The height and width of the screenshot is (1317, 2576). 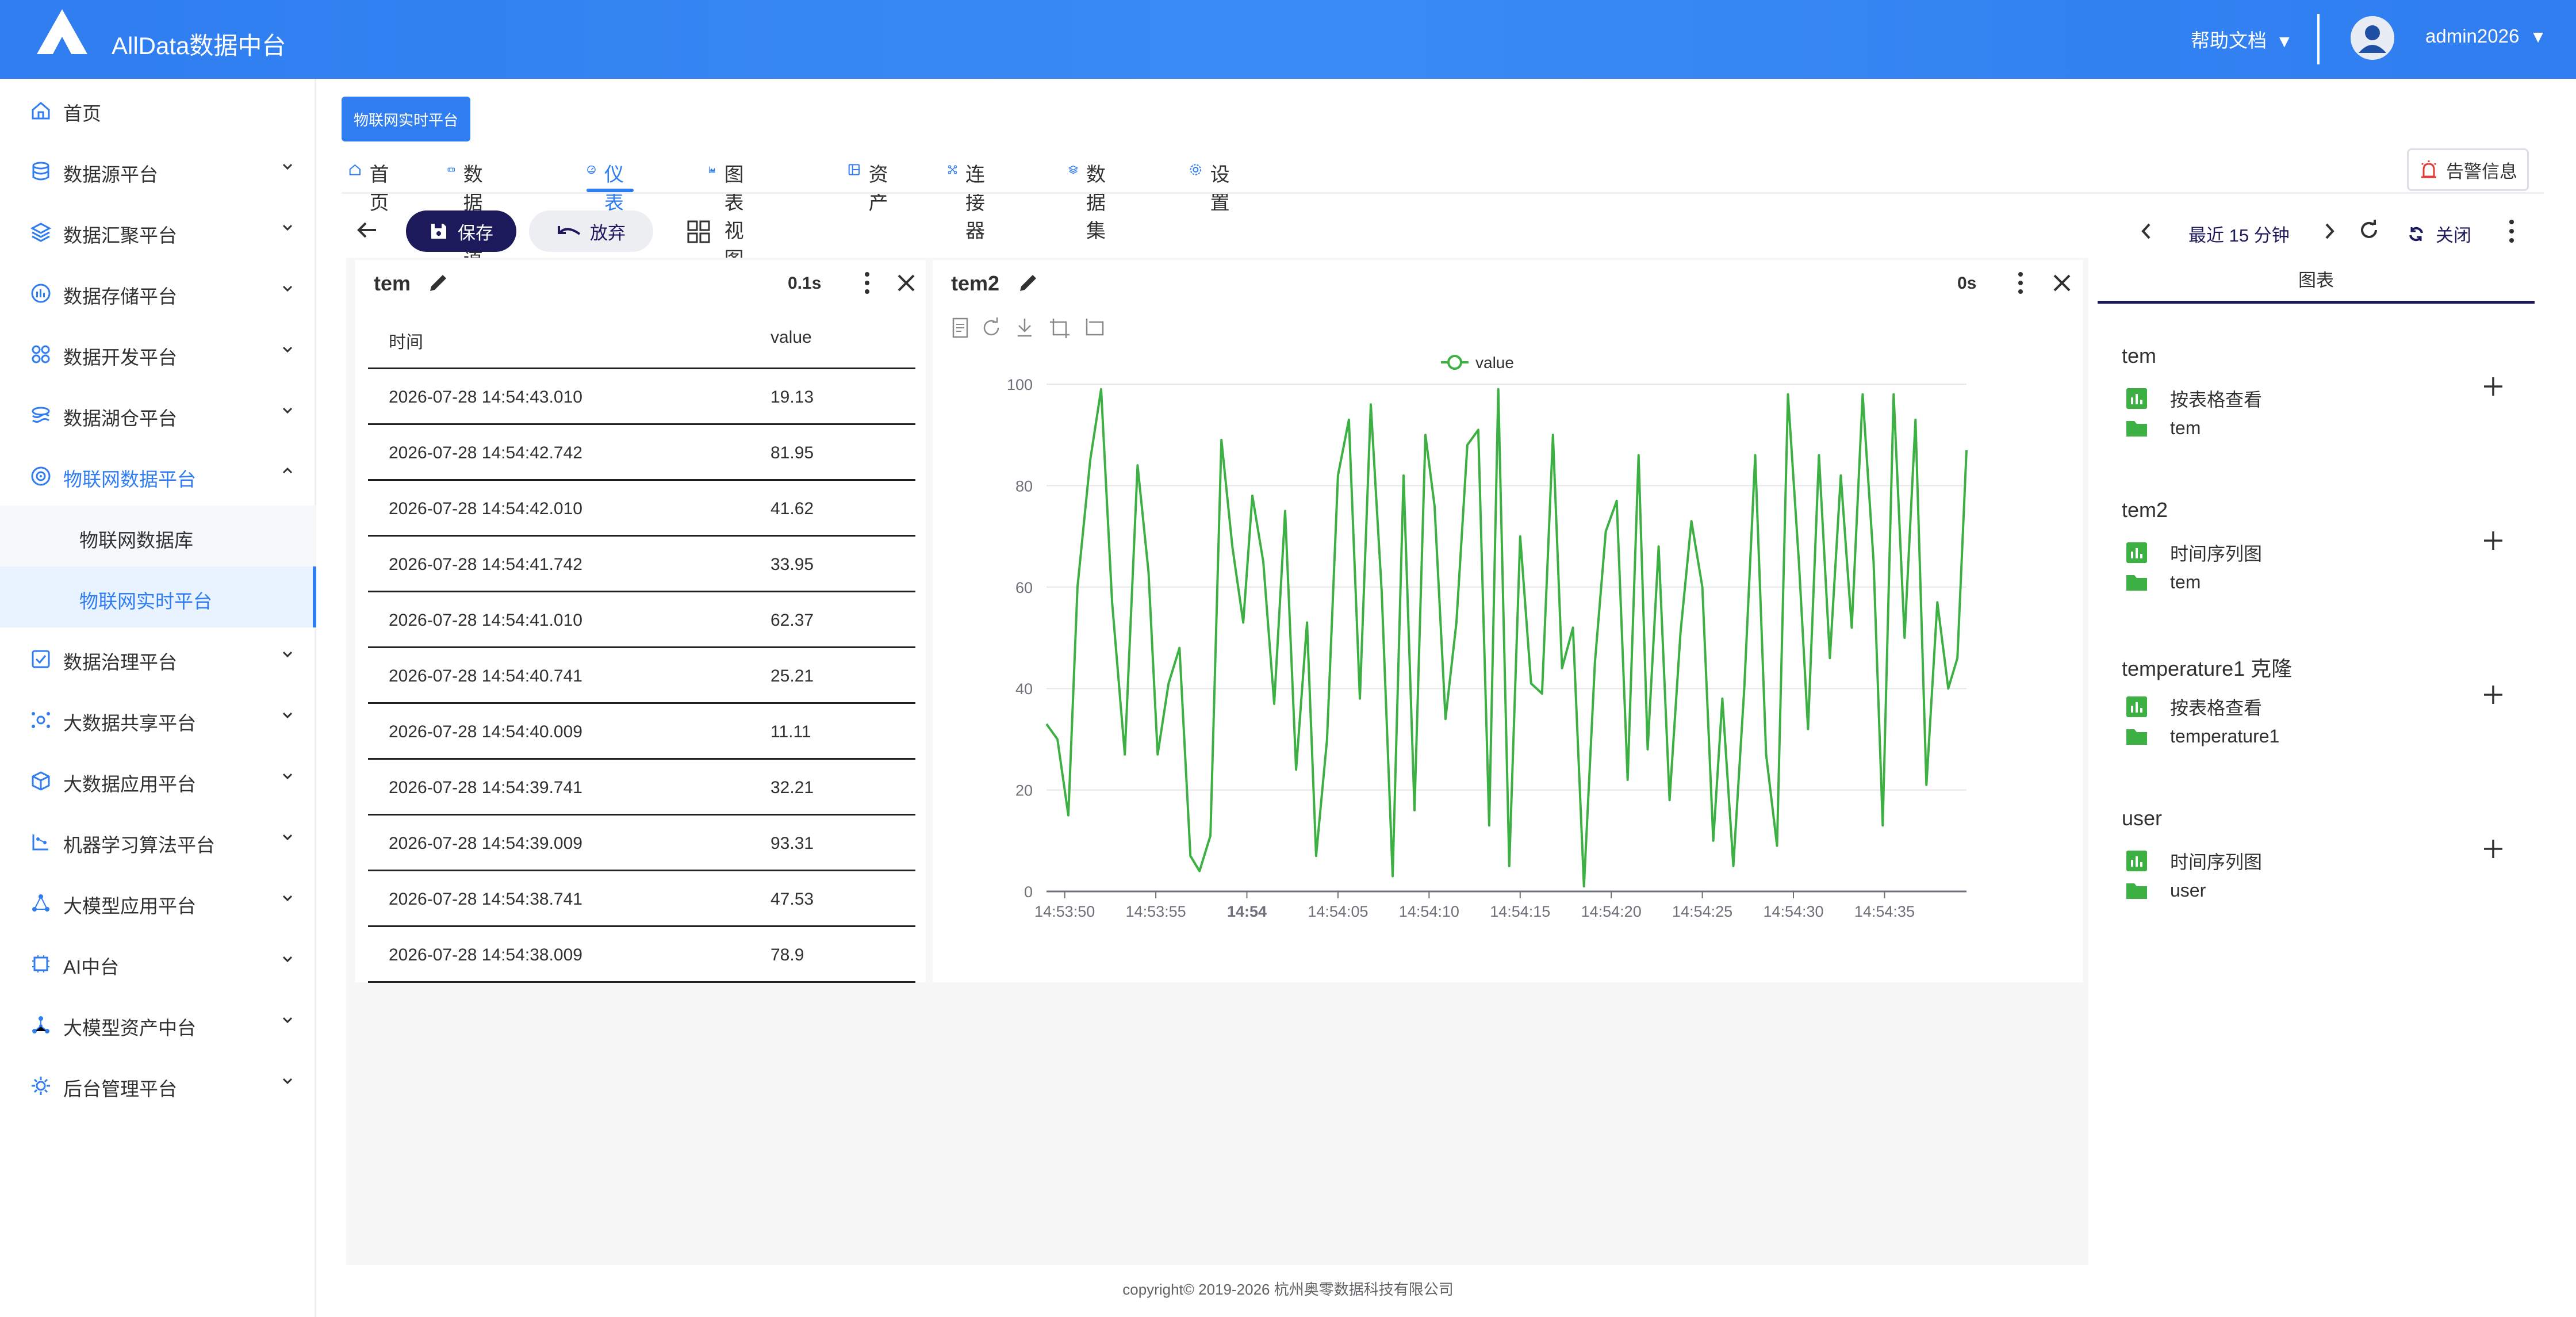 I want to click on tab-dashboard: 仪表盘, so click(x=610, y=198).